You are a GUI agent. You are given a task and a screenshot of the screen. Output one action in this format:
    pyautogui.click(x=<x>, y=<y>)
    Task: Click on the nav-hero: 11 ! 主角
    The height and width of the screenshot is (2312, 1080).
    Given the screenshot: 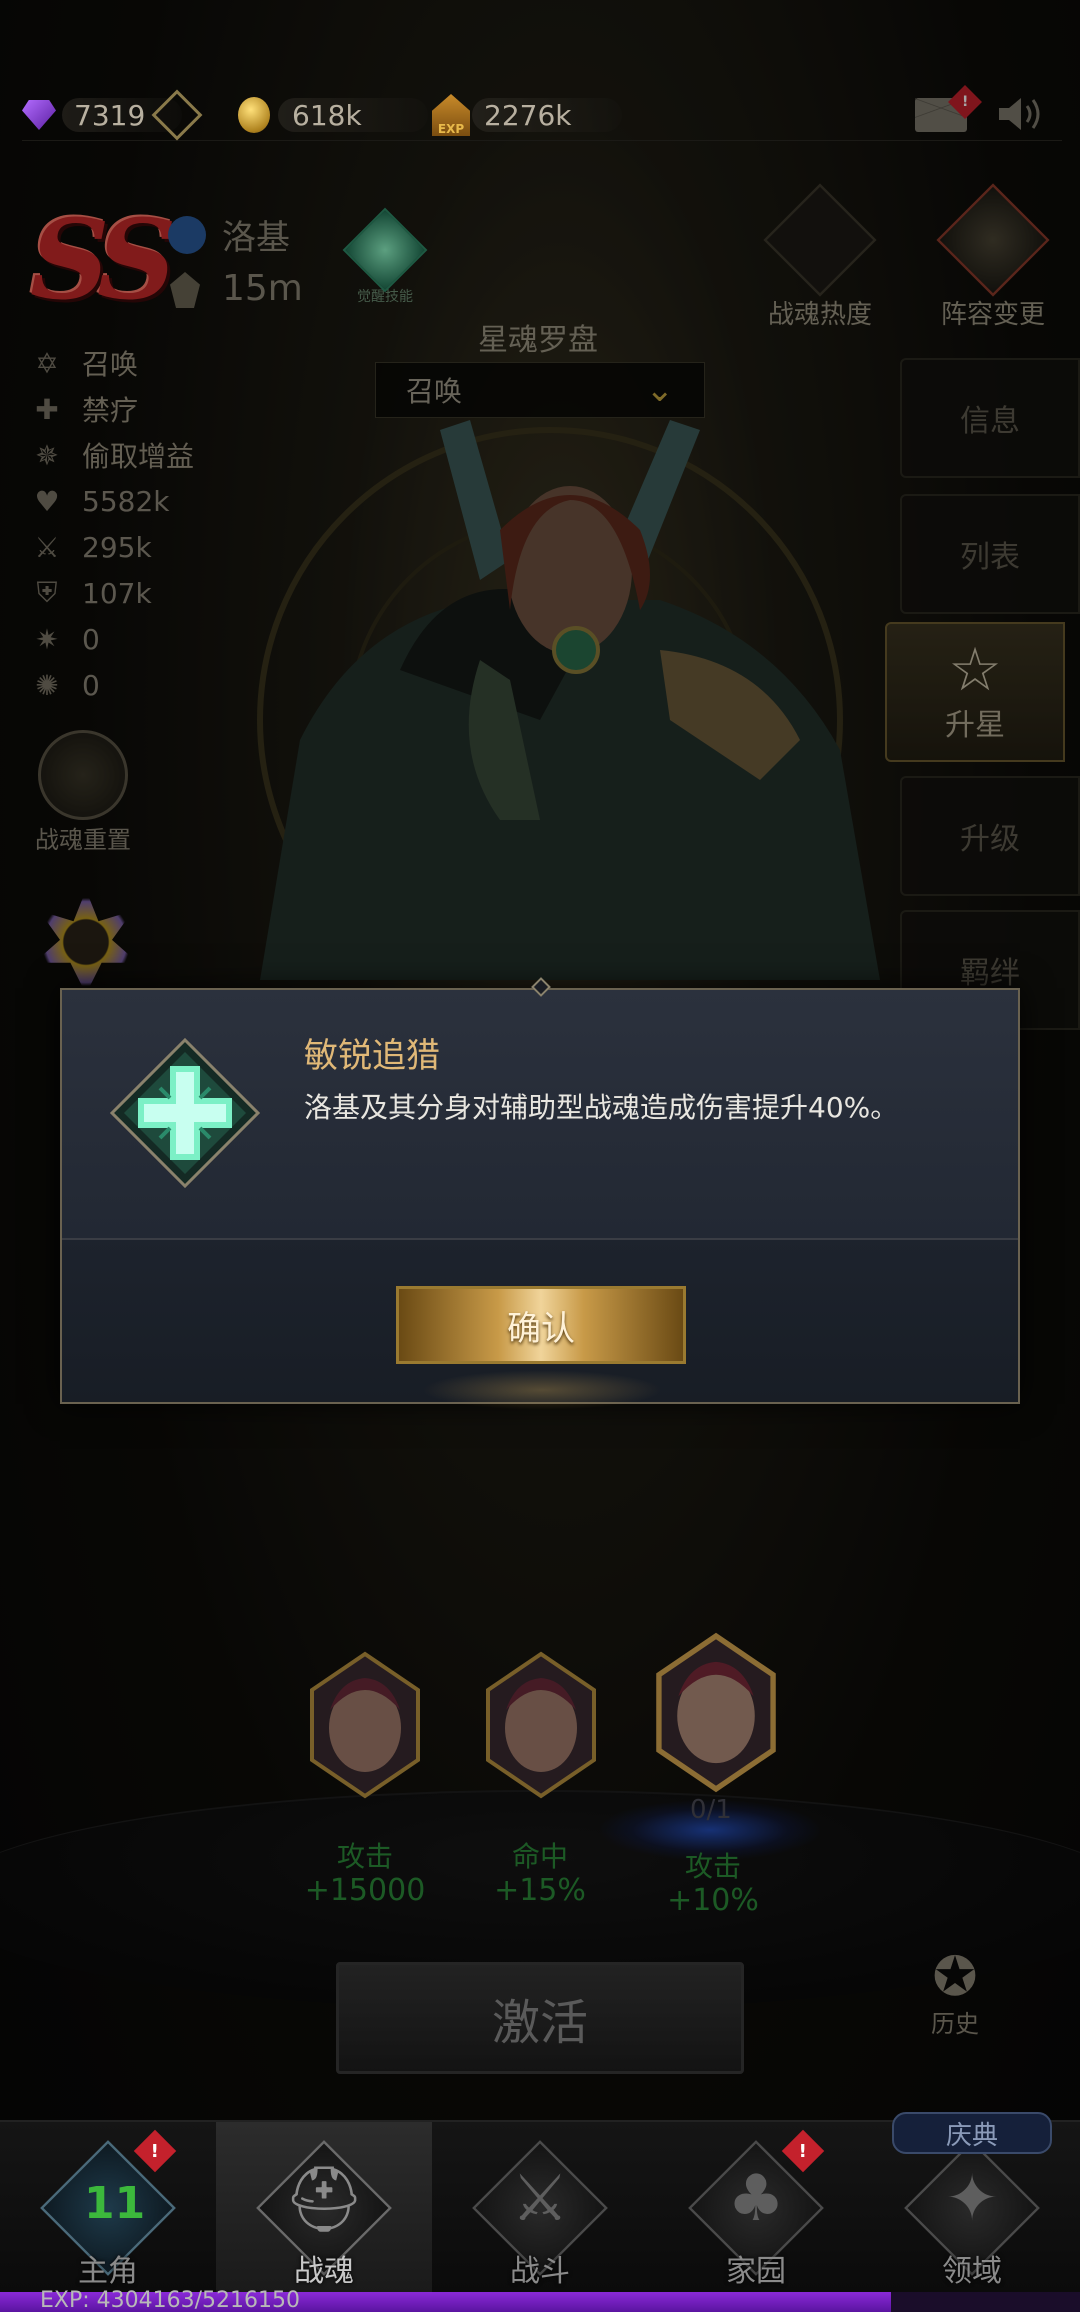 What is the action you would take?
    pyautogui.click(x=108, y=2208)
    